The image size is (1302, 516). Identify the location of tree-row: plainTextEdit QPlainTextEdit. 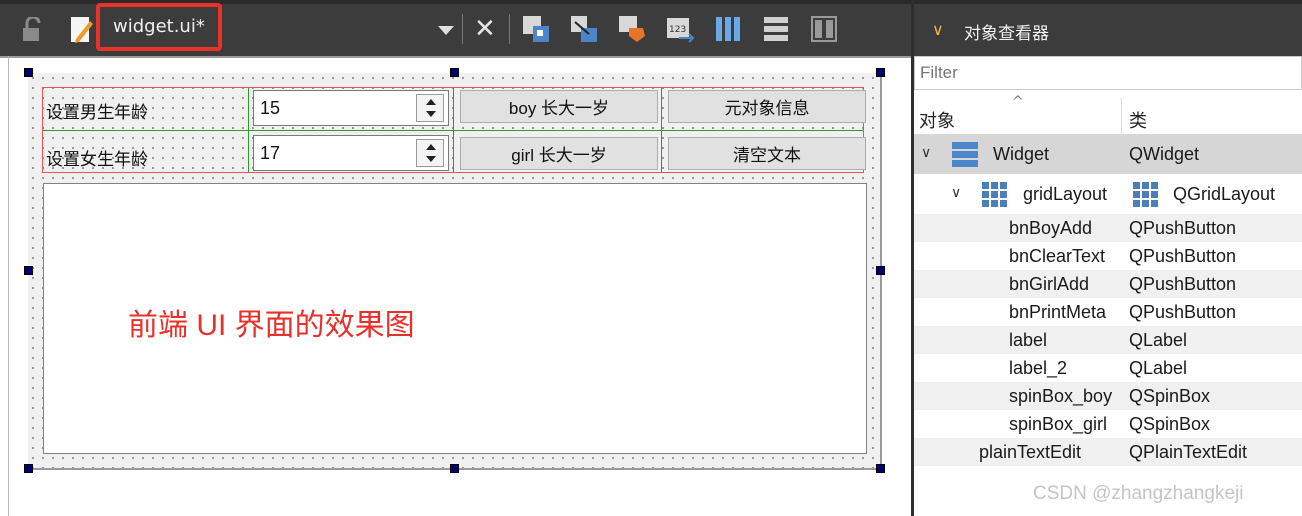
(1108, 452).